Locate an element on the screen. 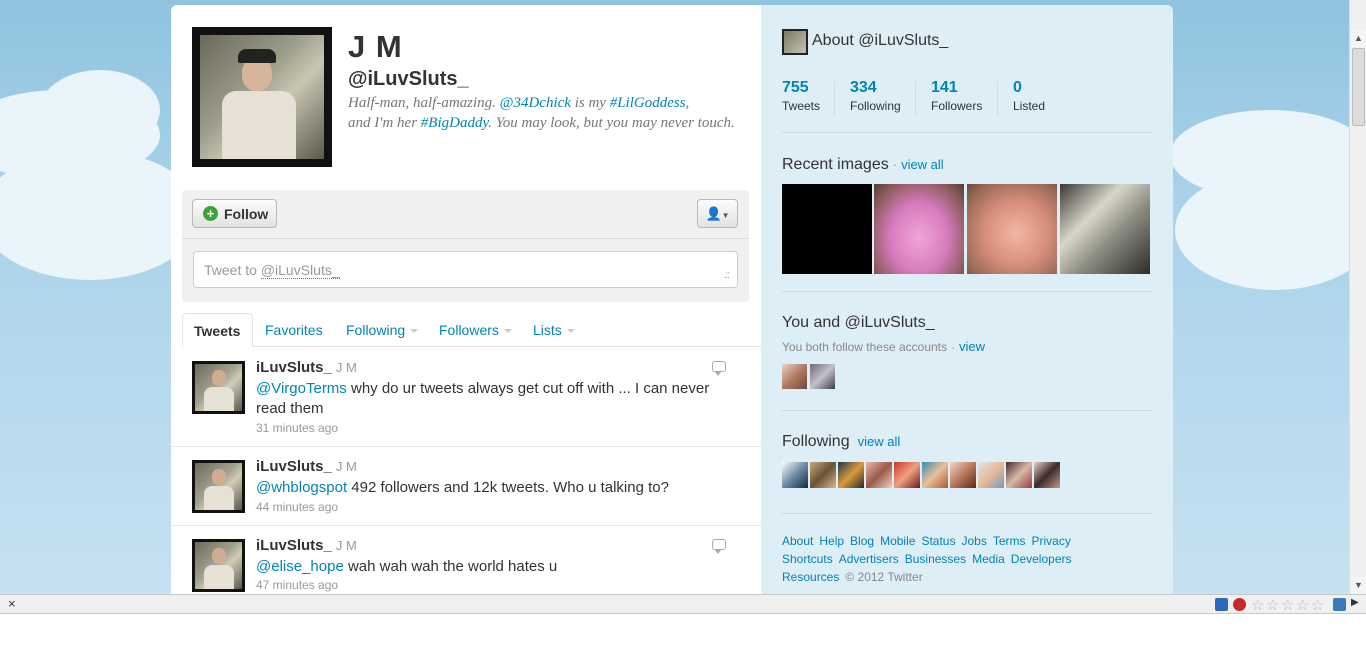 The height and width of the screenshot is (663, 1366). stat-followers: 141 Followers is located at coordinates (956, 96).